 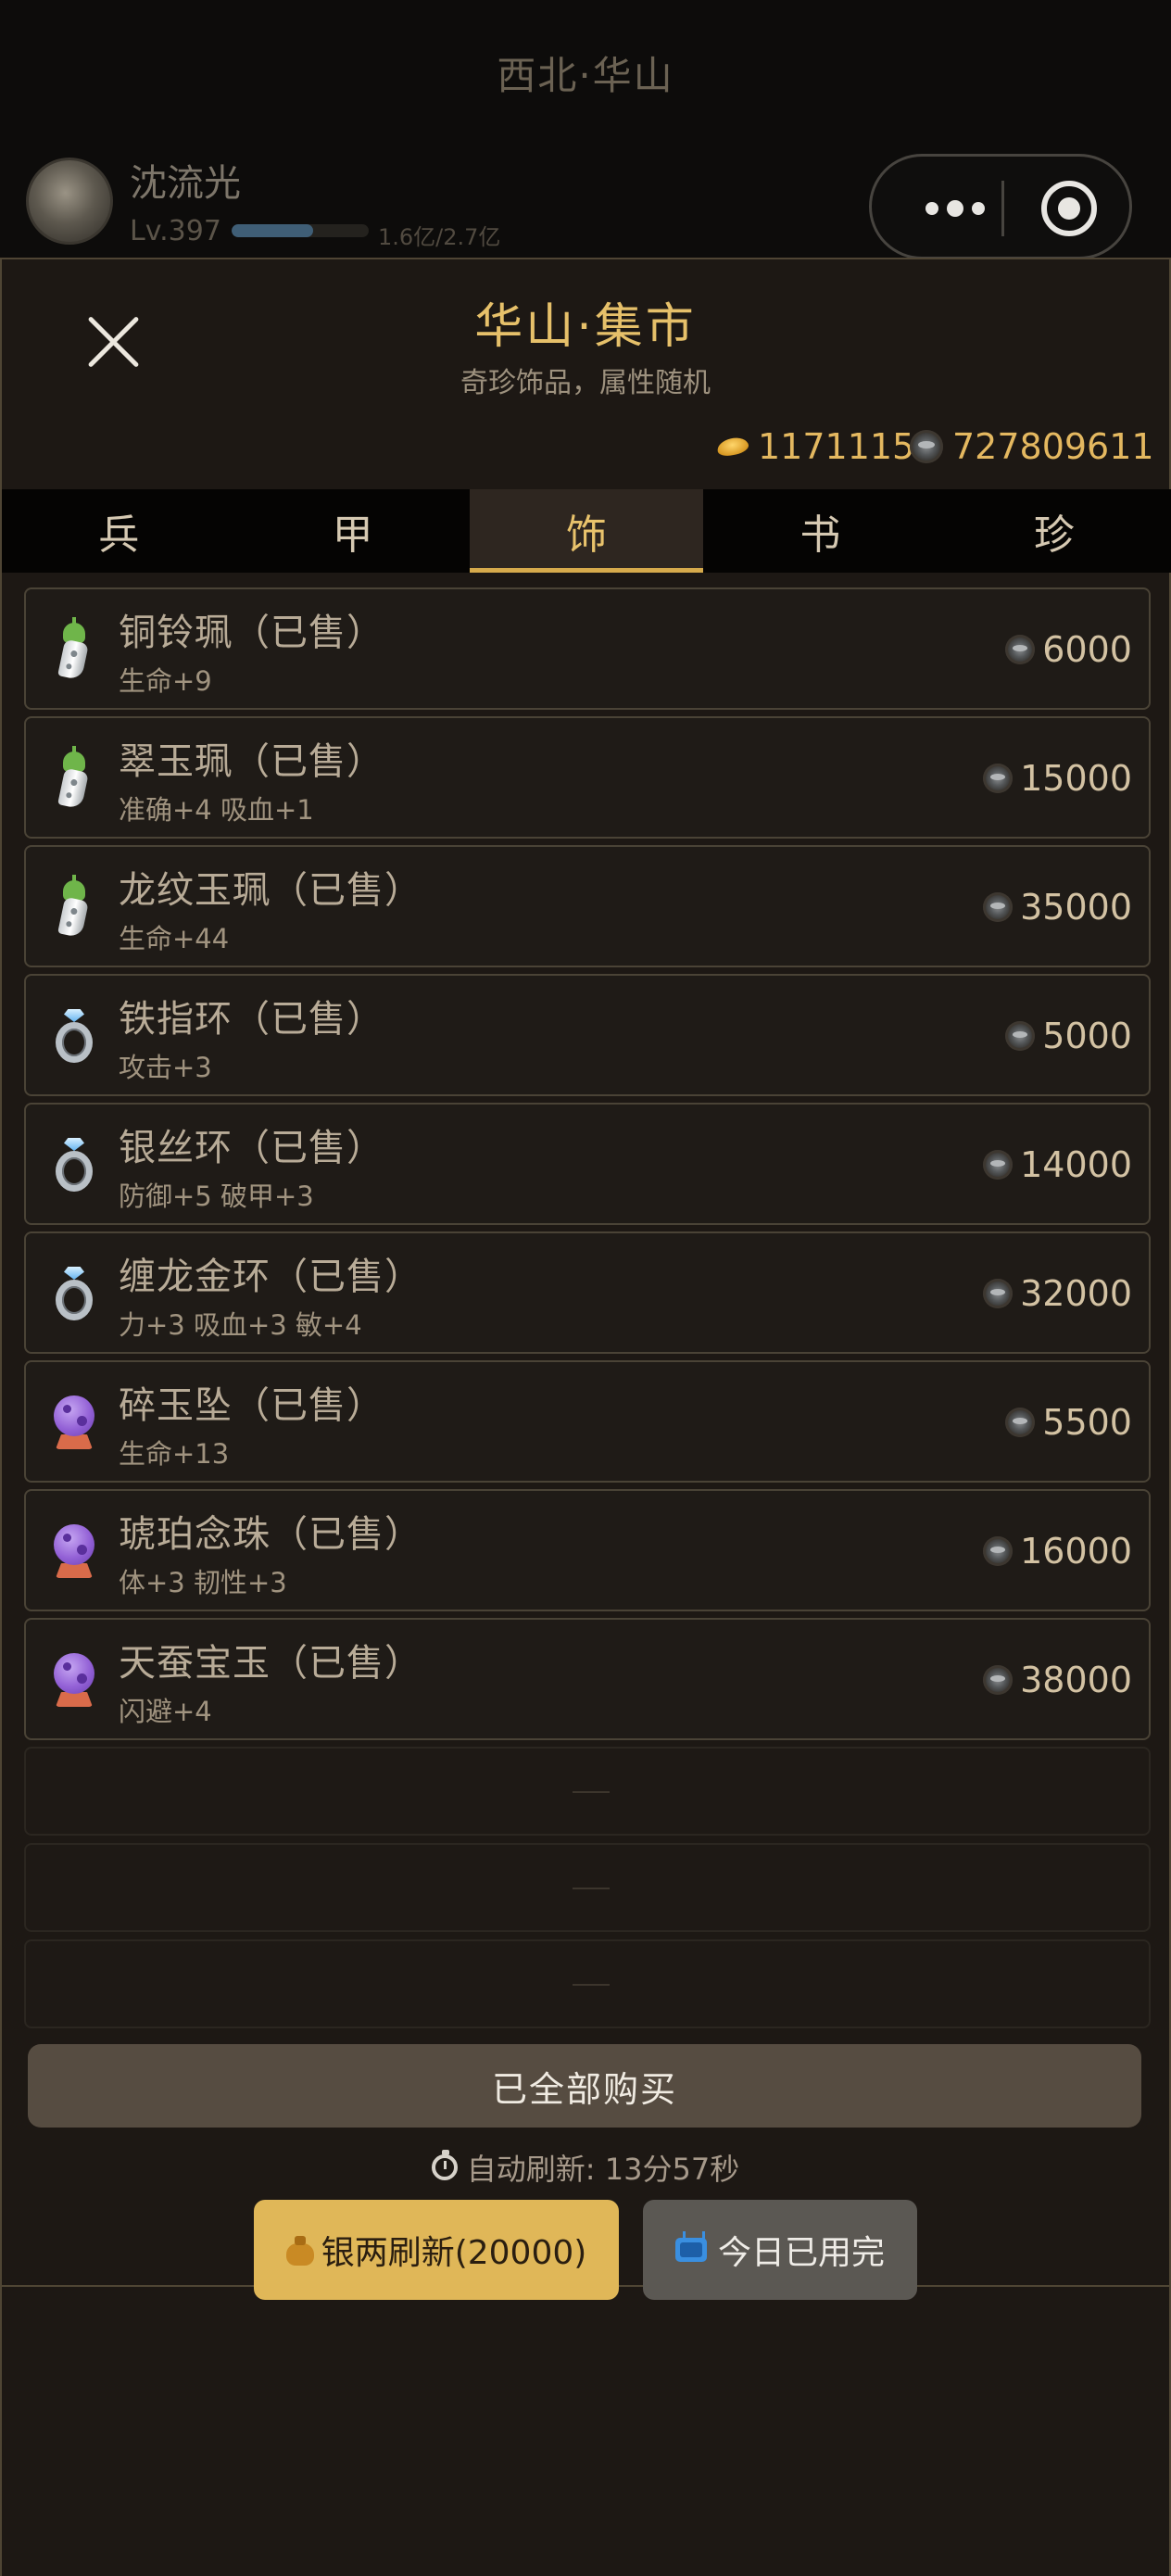 What do you see at coordinates (271, 1664) in the screenshot?
I see `item-name: 天蚕宝玉（已售）` at bounding box center [271, 1664].